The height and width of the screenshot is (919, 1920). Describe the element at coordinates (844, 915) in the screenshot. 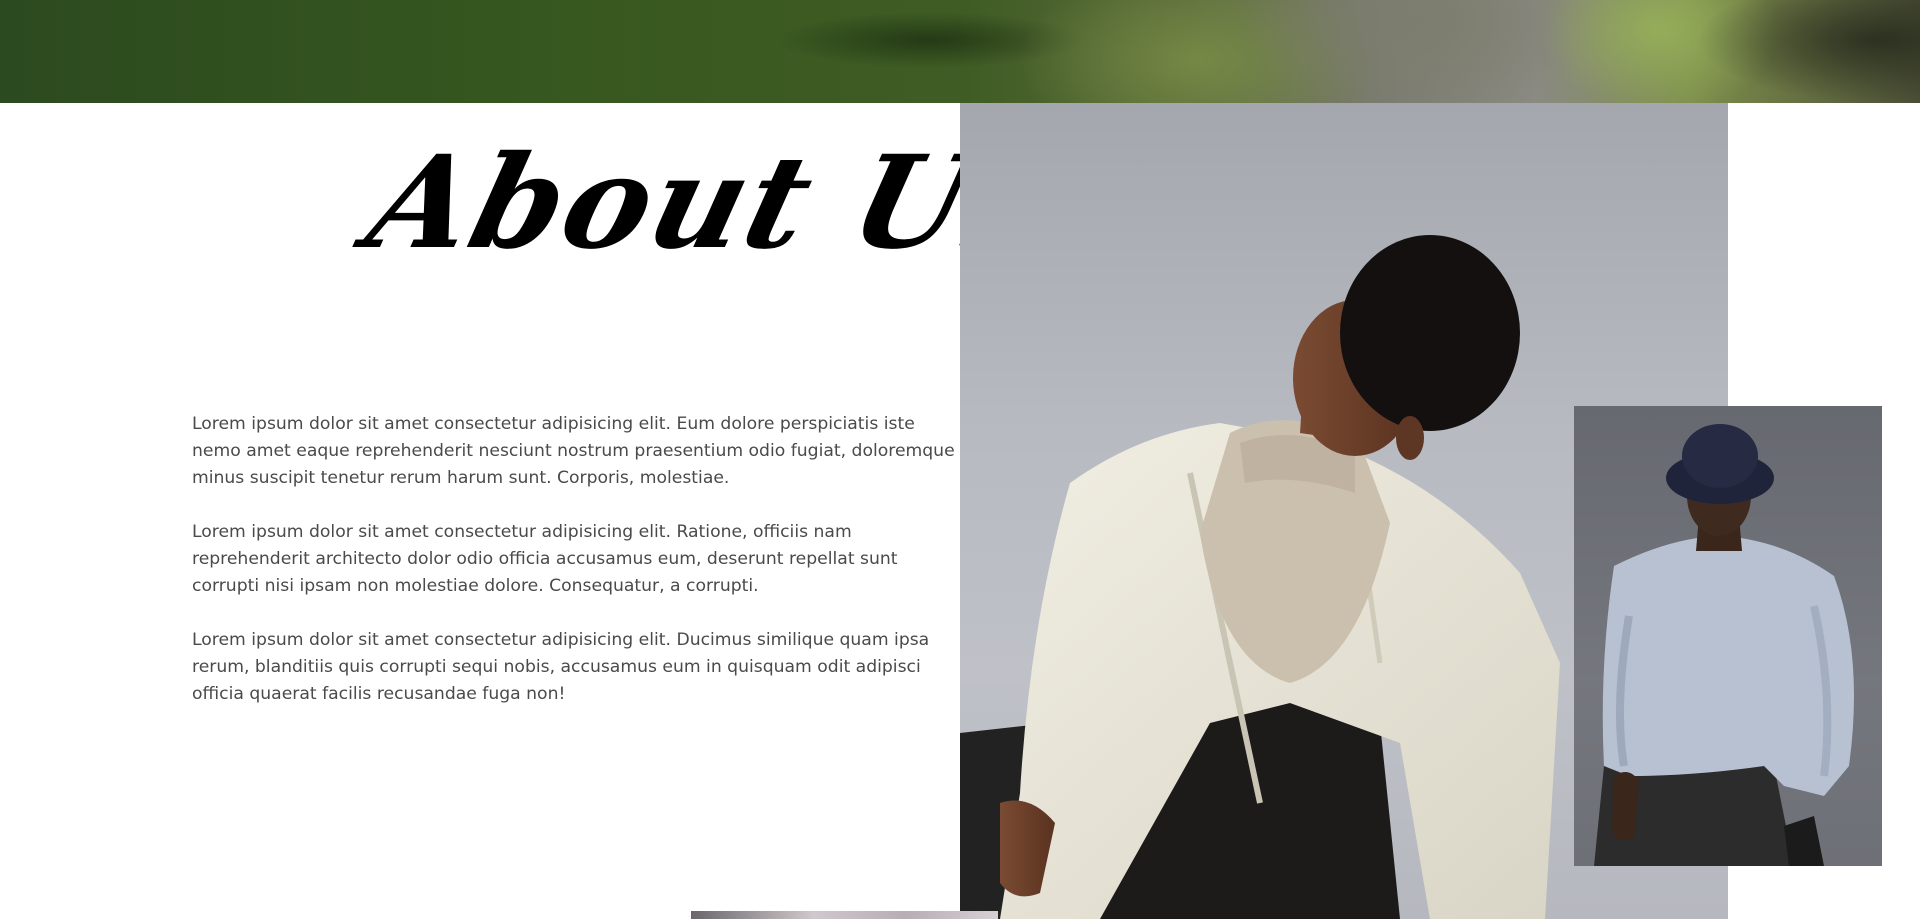

I see `gallery-thumbnail-partial` at that location.